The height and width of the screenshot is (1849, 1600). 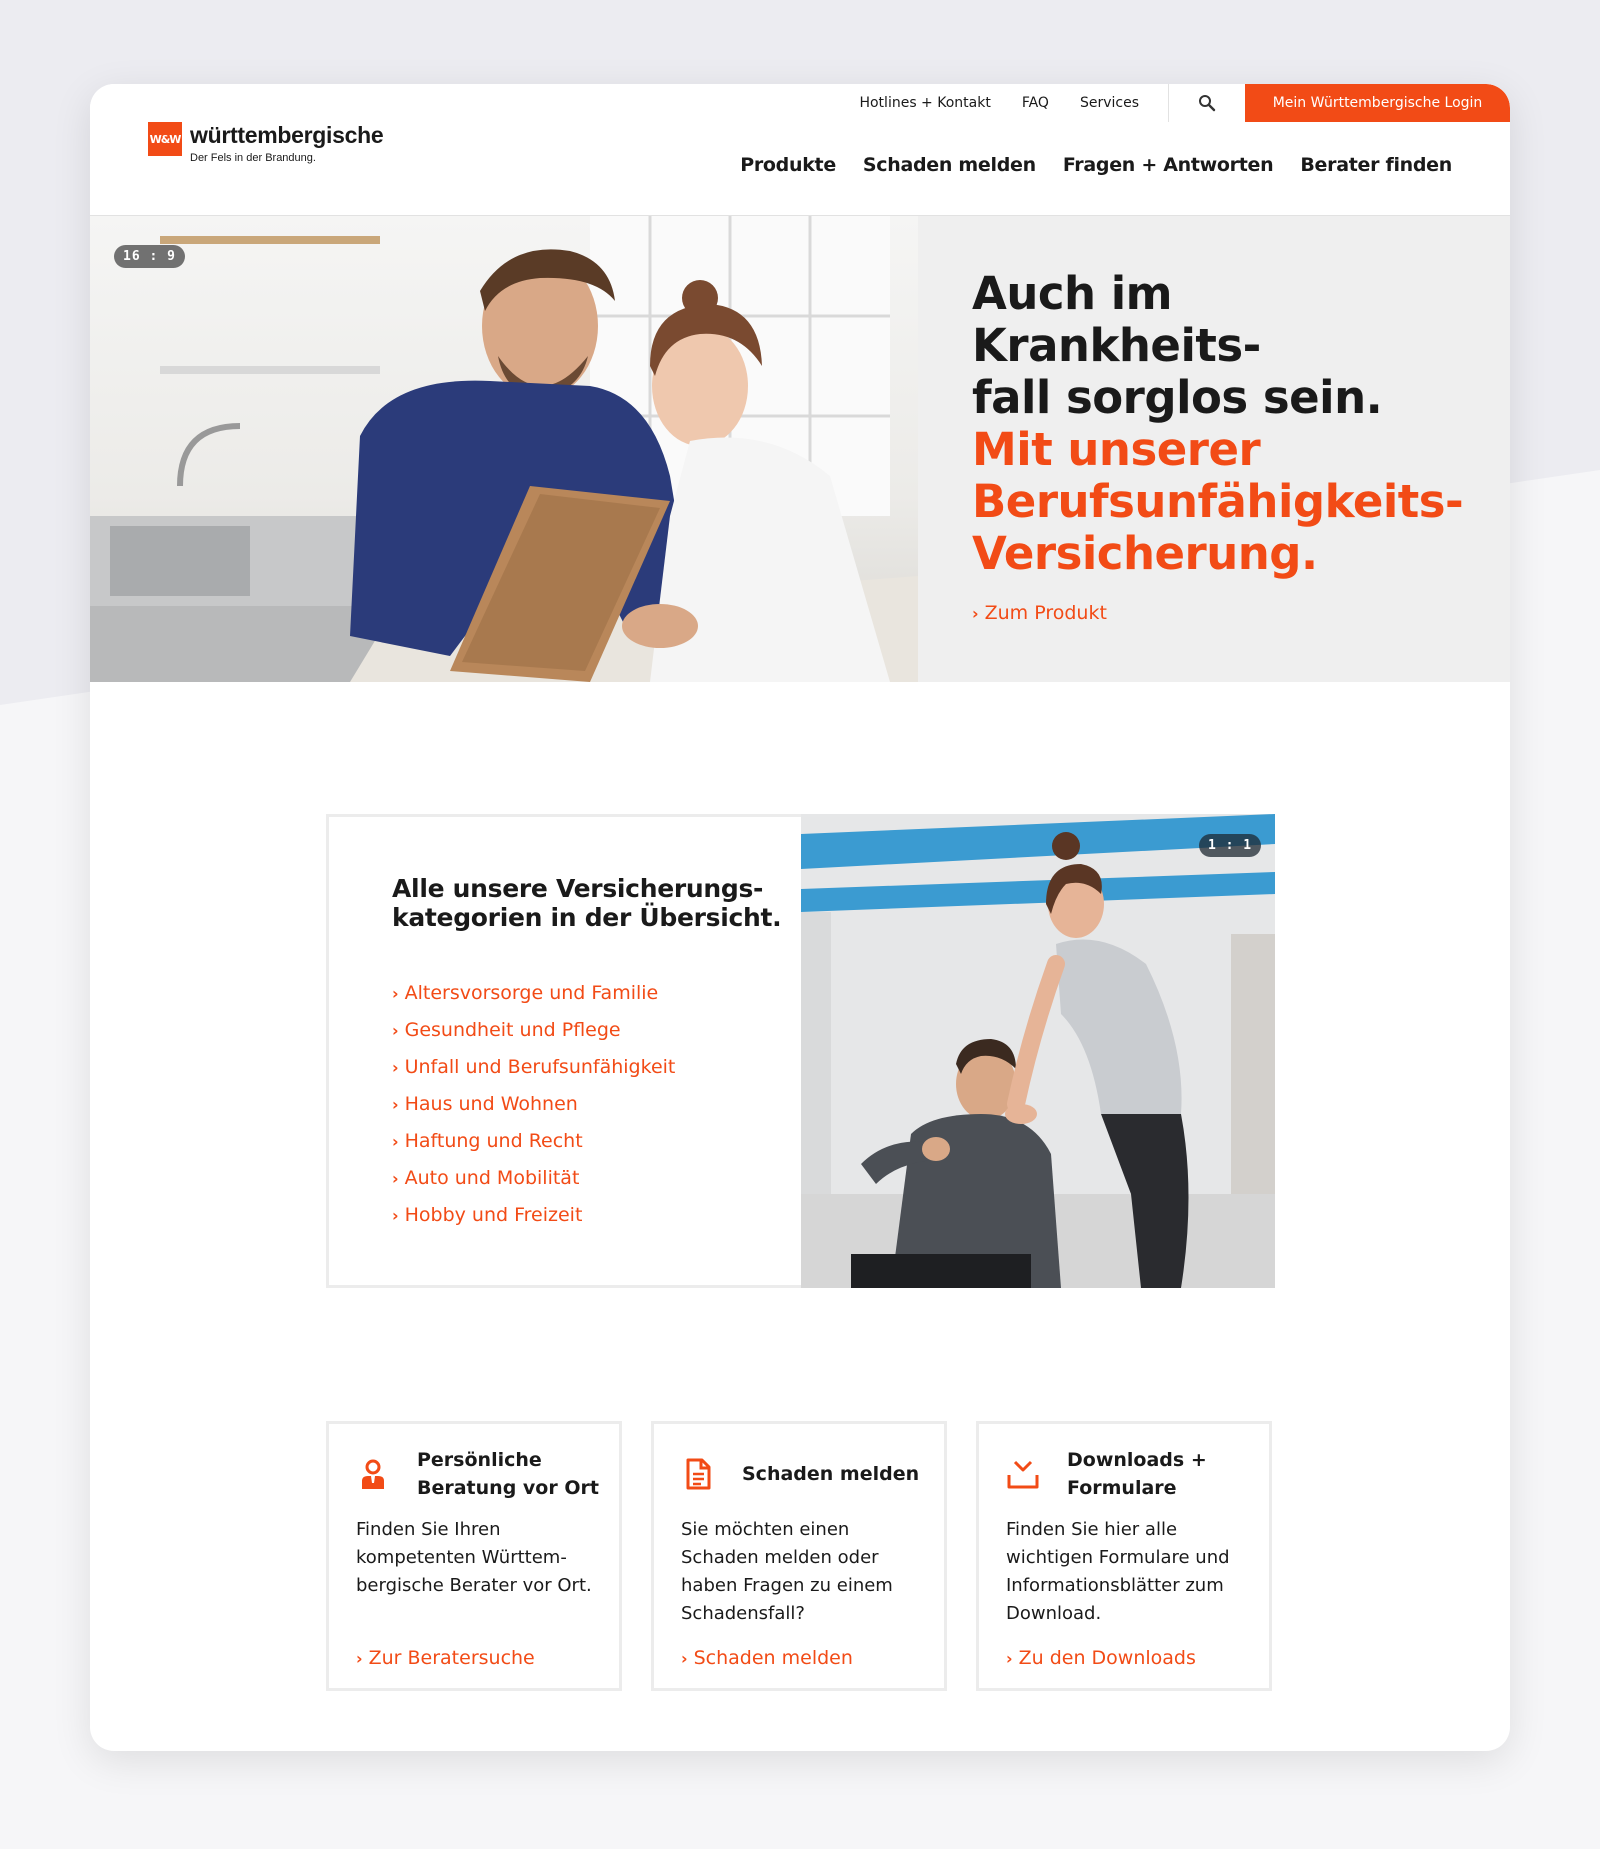 I want to click on category-link: › Auto und Mobilität, so click(x=485, y=1178).